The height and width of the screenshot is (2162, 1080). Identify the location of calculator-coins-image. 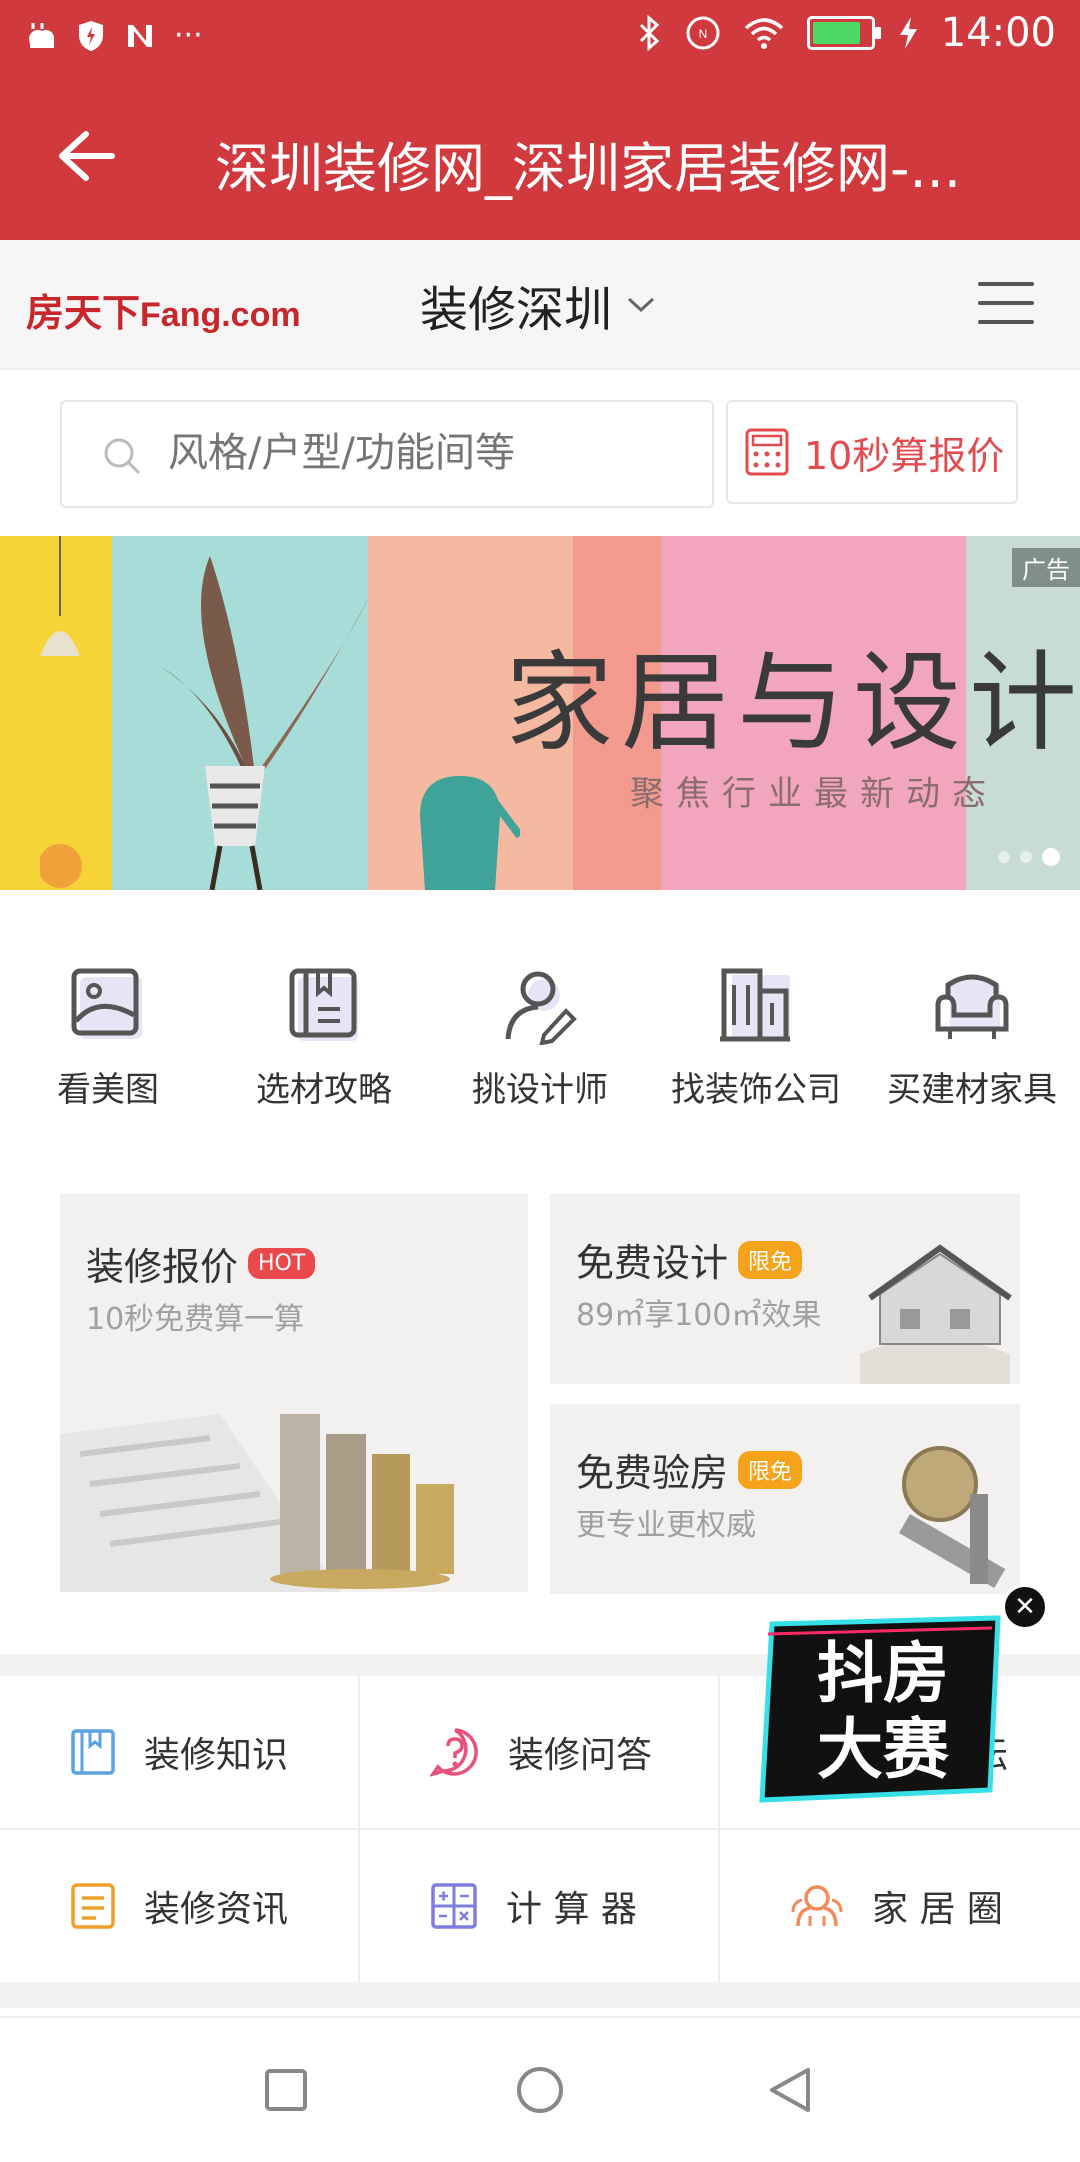
(257, 1503).